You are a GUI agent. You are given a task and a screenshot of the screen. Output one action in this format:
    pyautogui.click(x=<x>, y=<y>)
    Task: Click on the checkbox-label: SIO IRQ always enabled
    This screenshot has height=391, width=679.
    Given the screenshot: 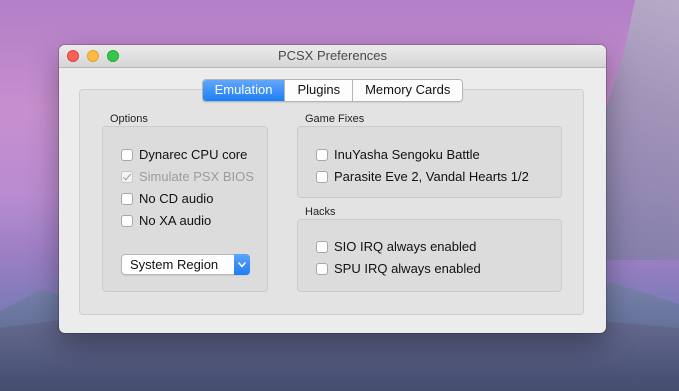 What is the action you would take?
    pyautogui.click(x=405, y=246)
    